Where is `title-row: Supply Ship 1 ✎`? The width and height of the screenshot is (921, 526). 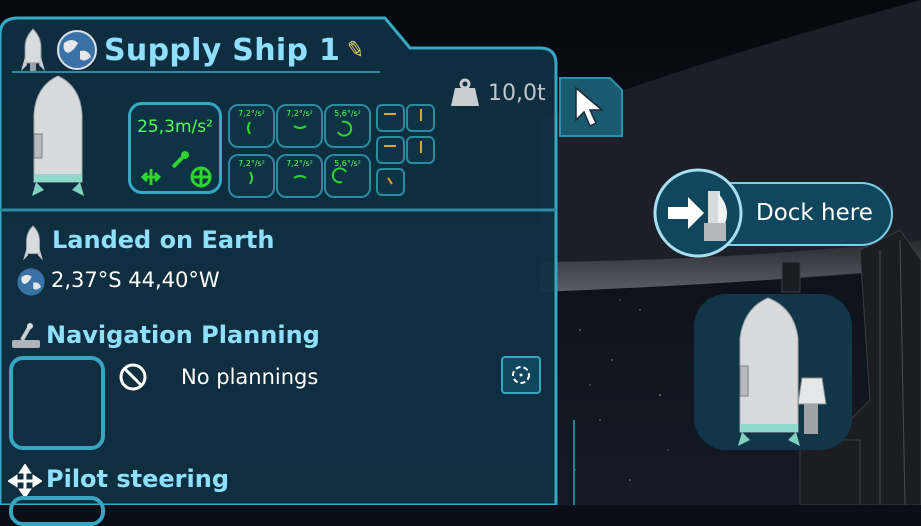
title-row: Supply Ship 1 ✎ is located at coordinates (193, 50).